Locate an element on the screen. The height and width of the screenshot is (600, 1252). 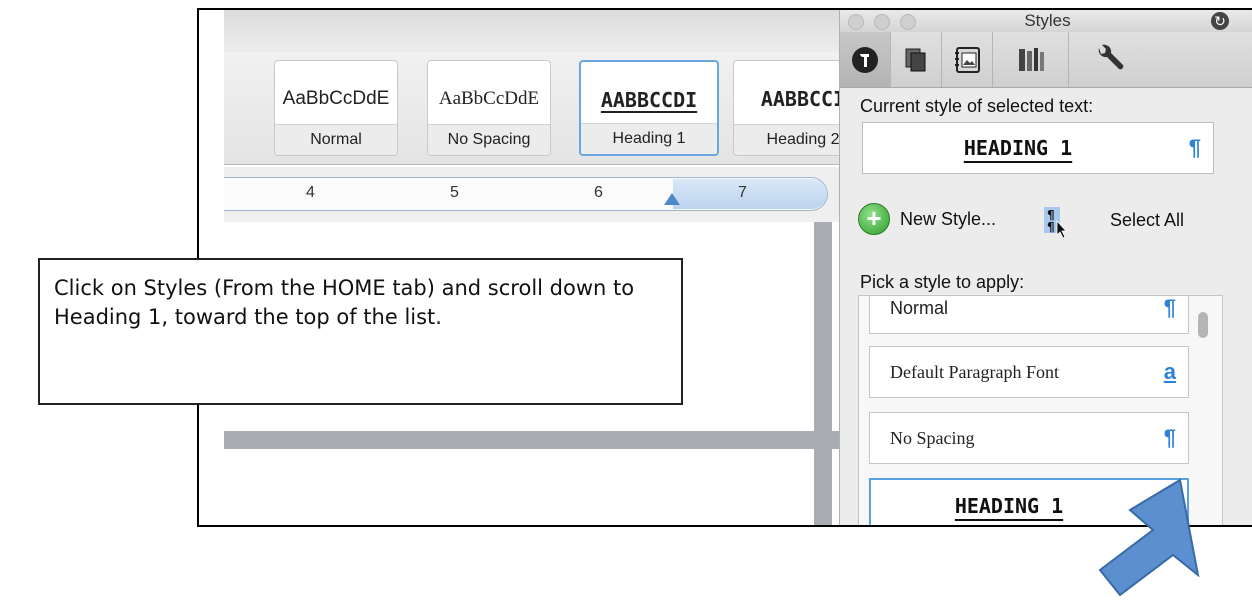
tile-sample: AABBCCDI is located at coordinates (649, 100).